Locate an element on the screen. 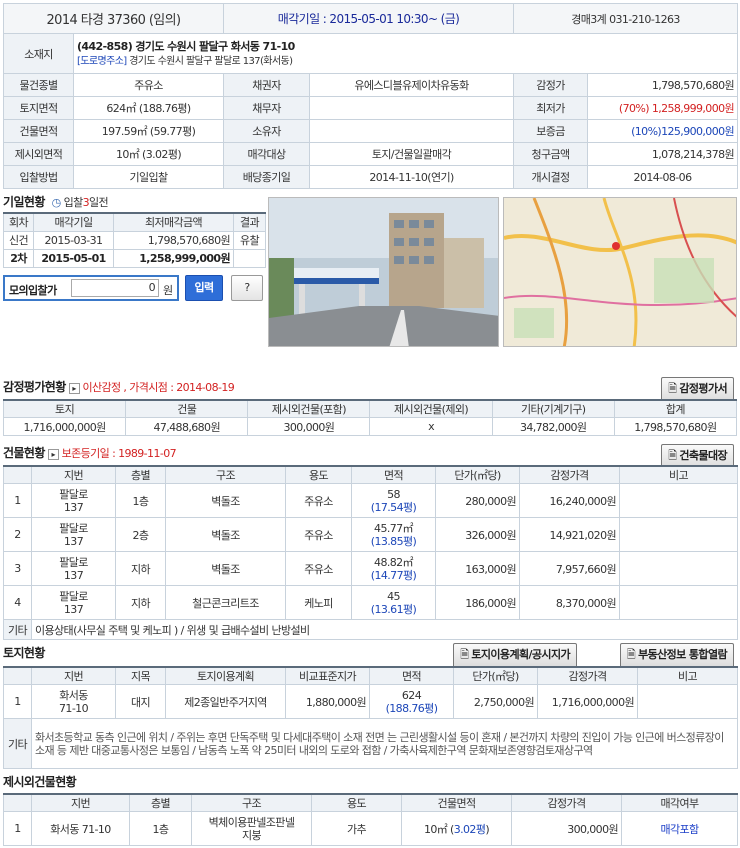 The height and width of the screenshot is (848, 740). area: 624 is located at coordinates (411, 695).